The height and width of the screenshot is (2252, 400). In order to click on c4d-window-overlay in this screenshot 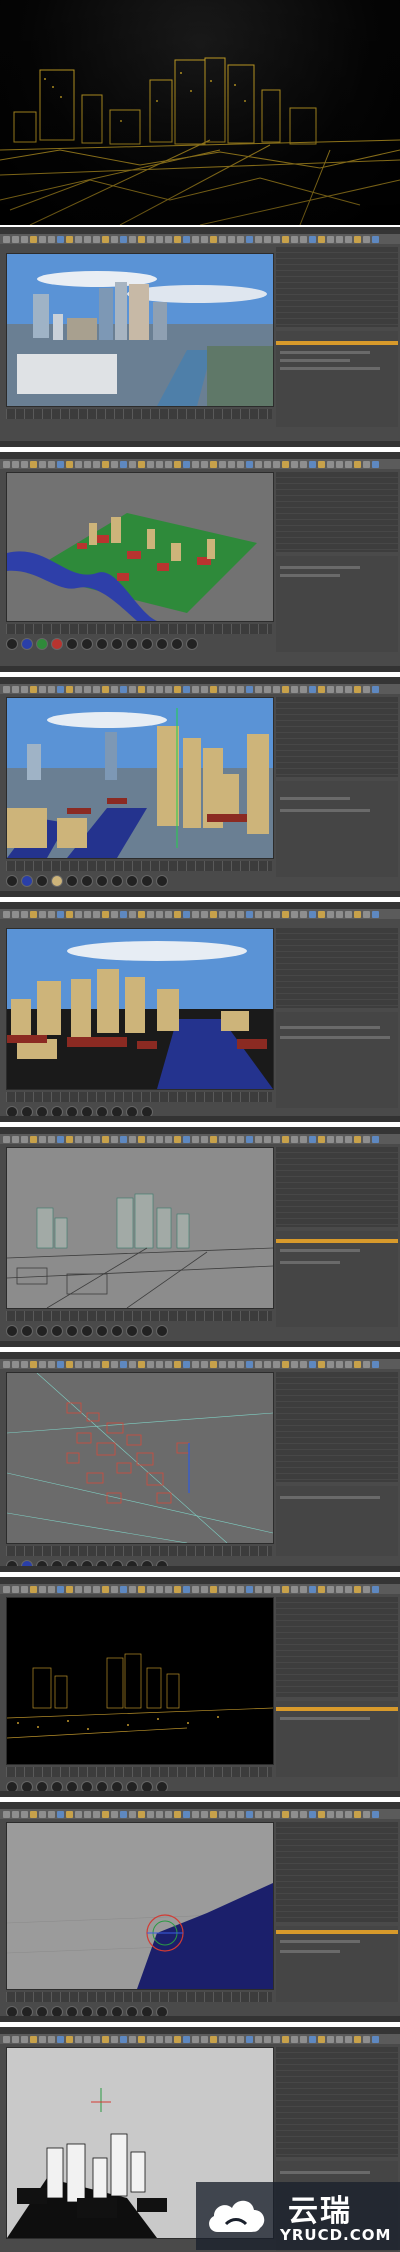, I will do `click(200, 786)`.